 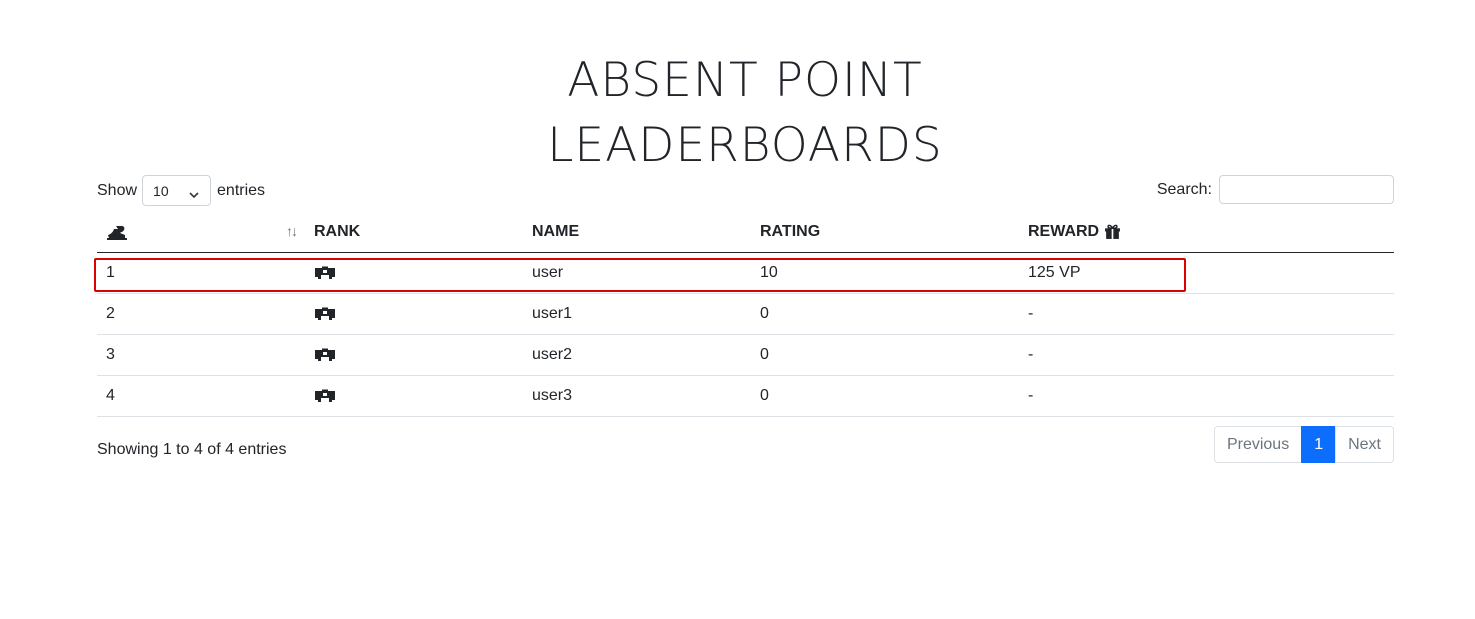 What do you see at coordinates (201, 273) in the screenshot?
I see `cell-position: 1` at bounding box center [201, 273].